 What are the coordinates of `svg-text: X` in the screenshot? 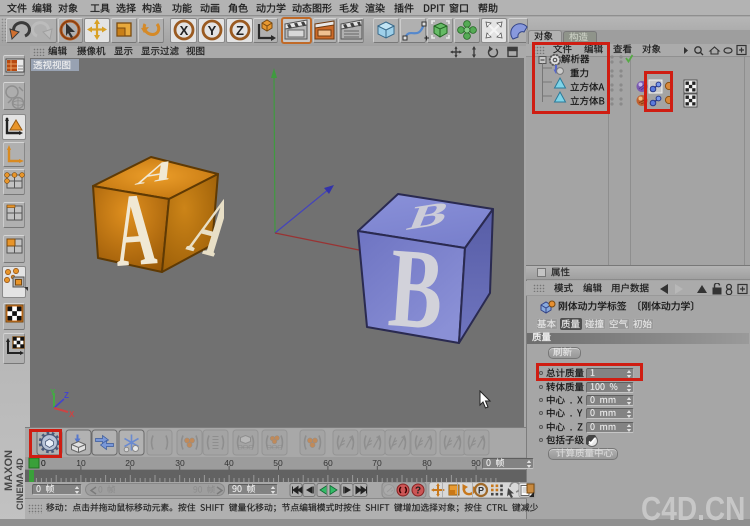 It's located at (72, 414).